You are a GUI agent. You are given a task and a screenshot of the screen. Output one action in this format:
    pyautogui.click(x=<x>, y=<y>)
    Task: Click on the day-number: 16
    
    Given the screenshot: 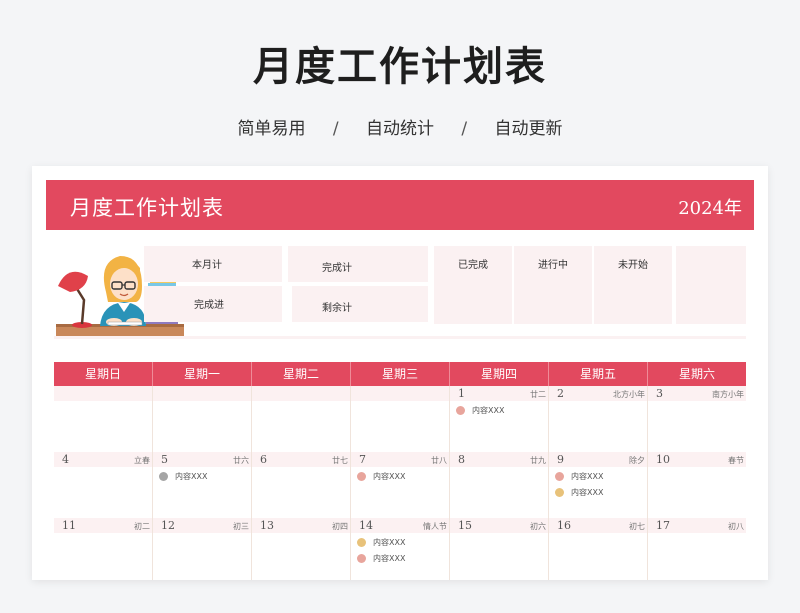 What is the action you would take?
    pyautogui.click(x=564, y=525)
    